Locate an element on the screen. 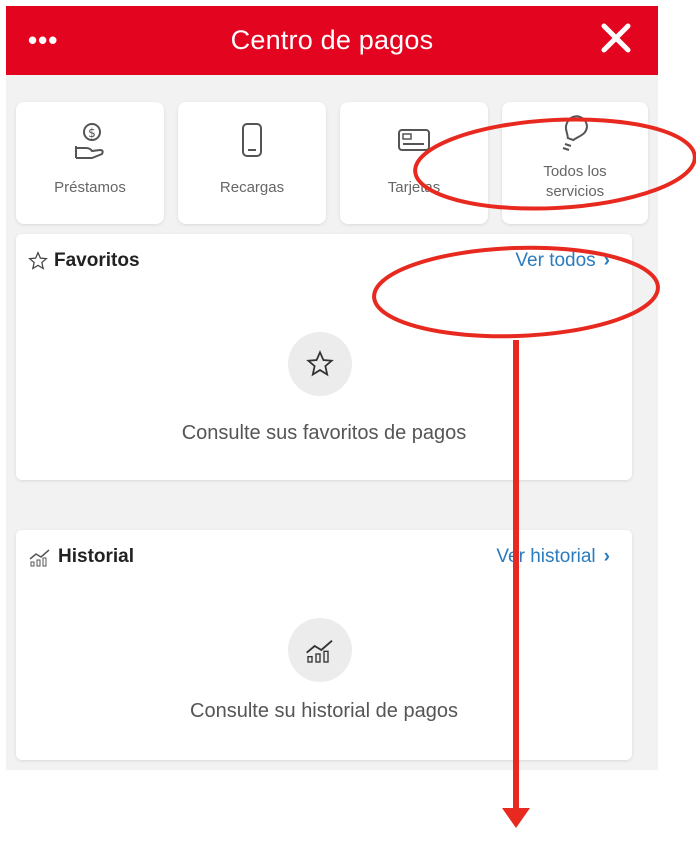 The height and width of the screenshot is (857, 696). history-message: Consulte su historial de pagos is located at coordinates (324, 711).